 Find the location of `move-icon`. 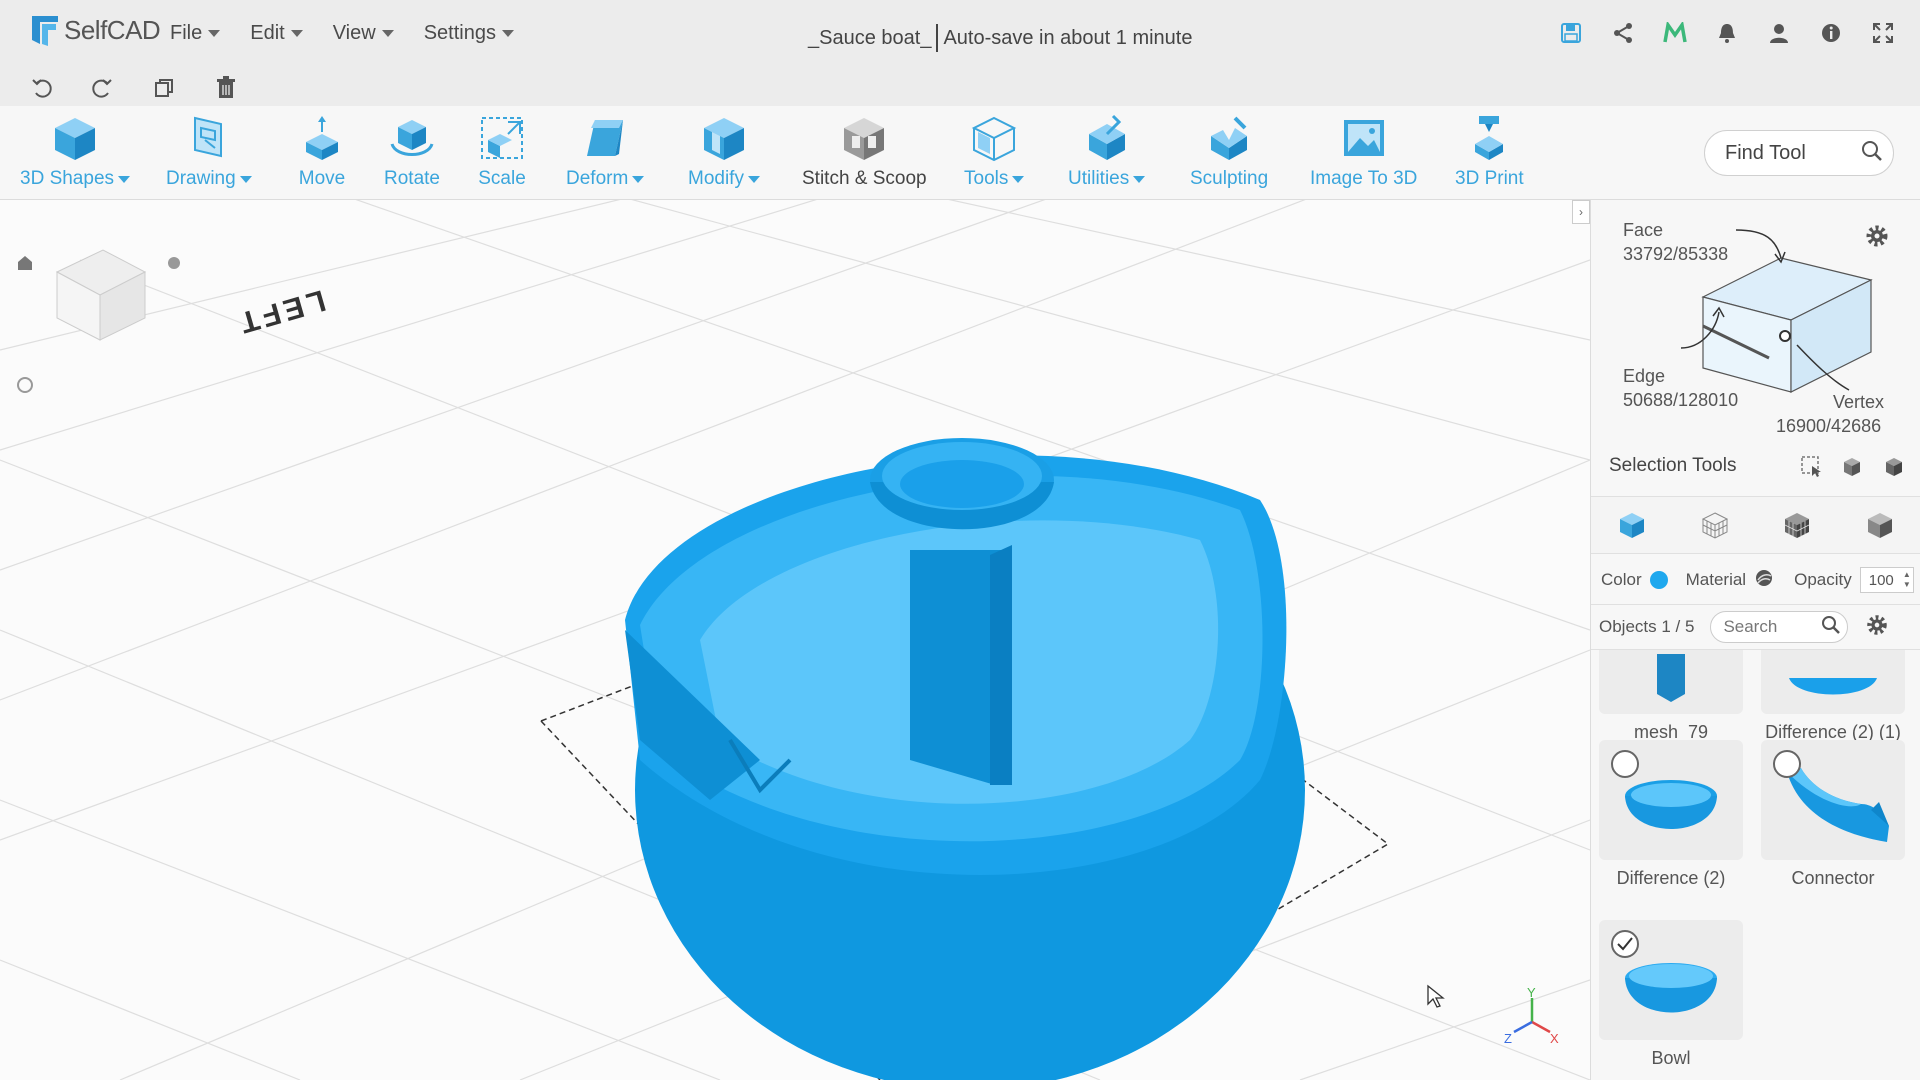

move-icon is located at coordinates (322, 138).